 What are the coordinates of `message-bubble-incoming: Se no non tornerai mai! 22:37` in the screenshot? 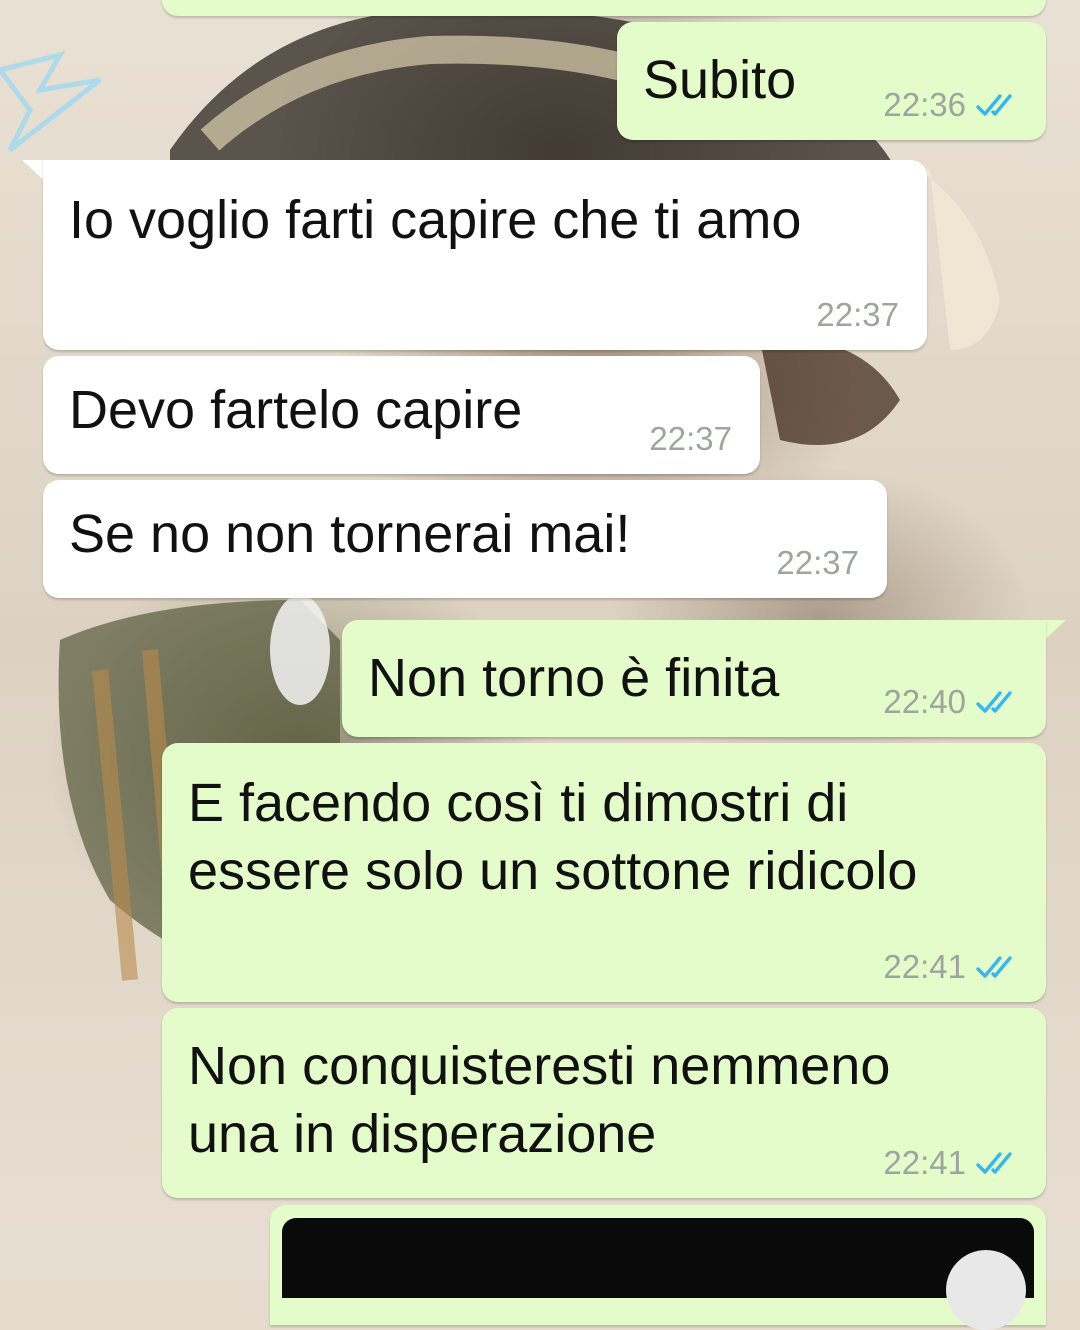 It's located at (465, 539).